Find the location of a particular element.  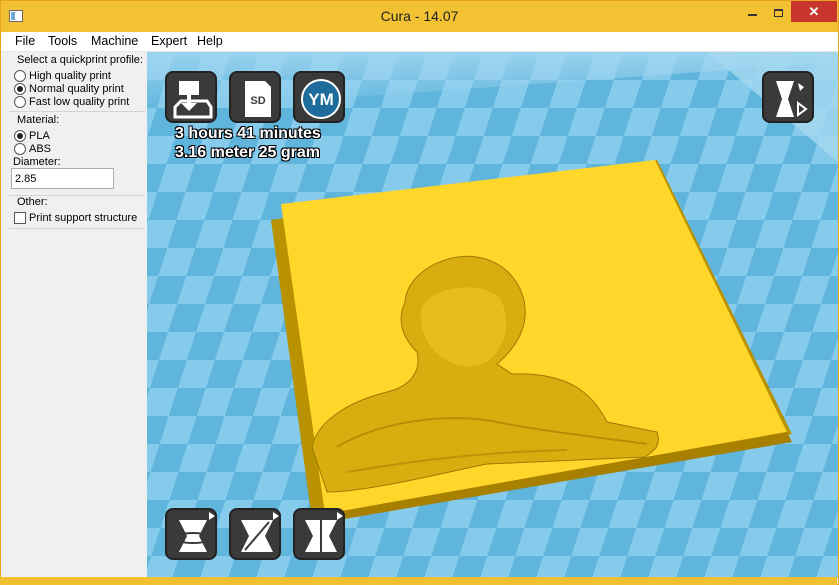

label-support: Print support structure is located at coordinates (83, 218).